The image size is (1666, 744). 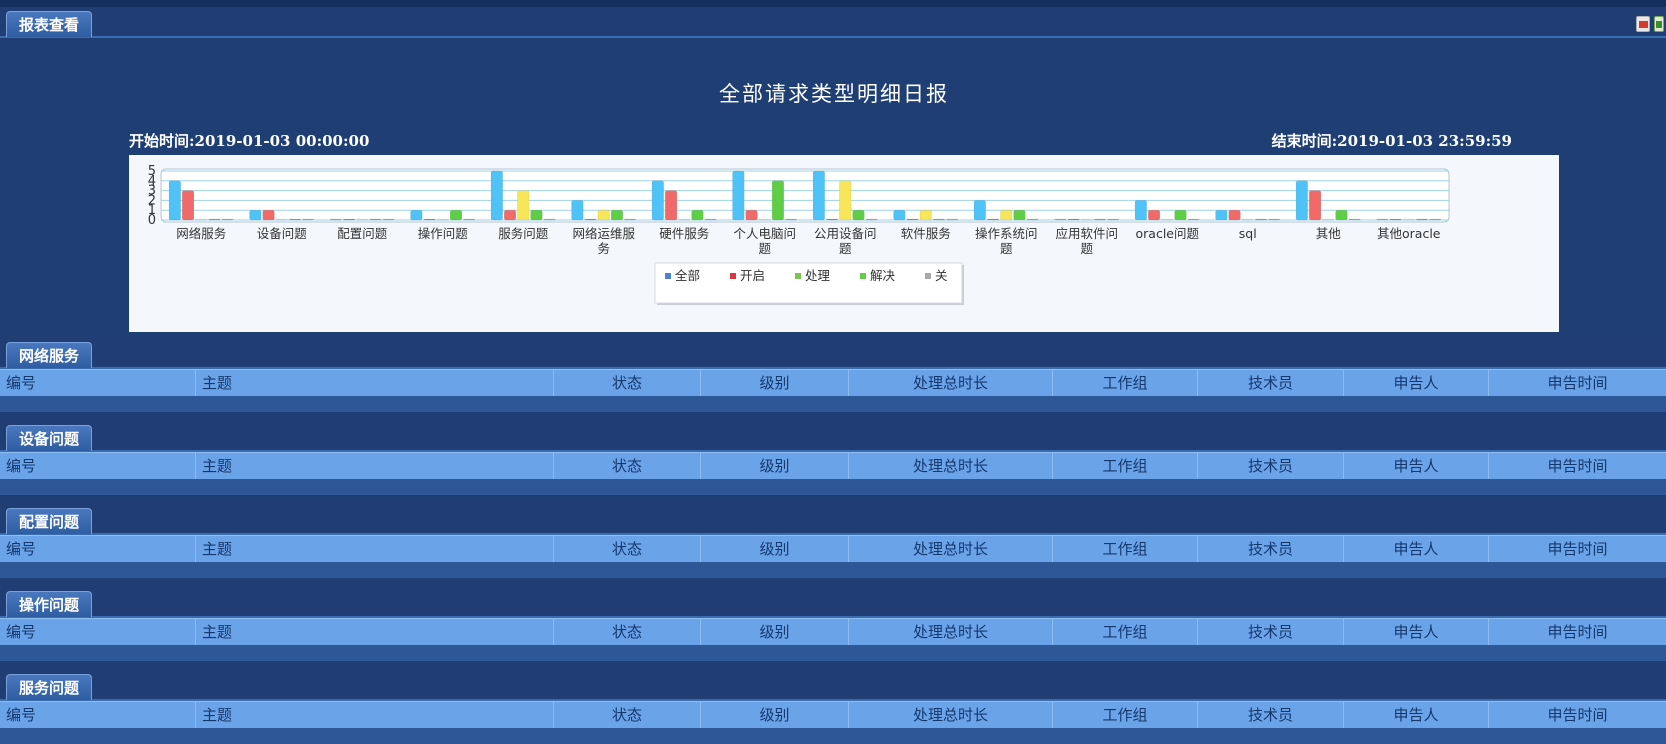 What do you see at coordinates (49, 438) in the screenshot?
I see `section-tab: 设备问题` at bounding box center [49, 438].